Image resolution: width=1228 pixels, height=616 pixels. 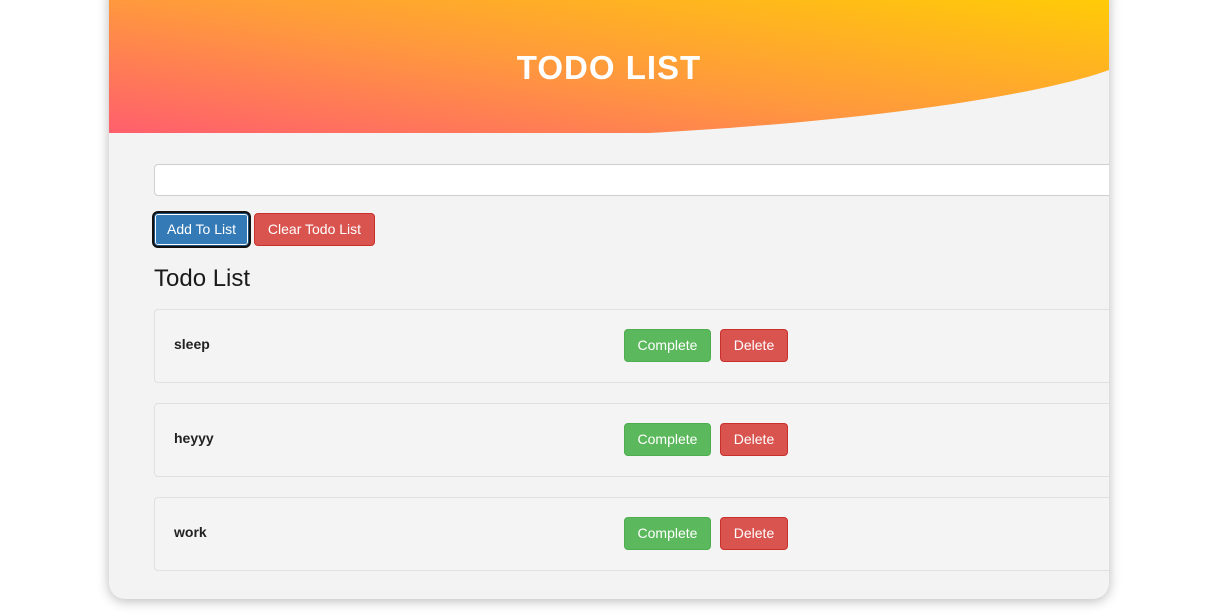 I want to click on todo-item-text: heyyy, so click(x=194, y=438).